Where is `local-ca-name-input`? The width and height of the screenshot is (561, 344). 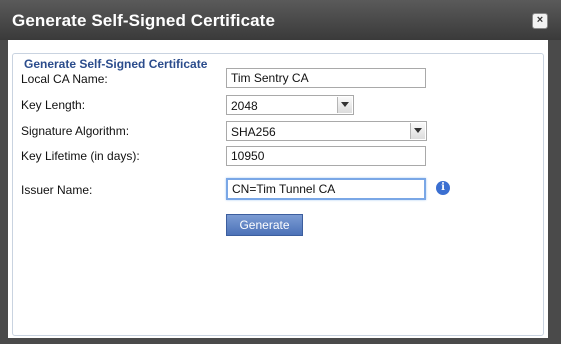 local-ca-name-input is located at coordinates (326, 78).